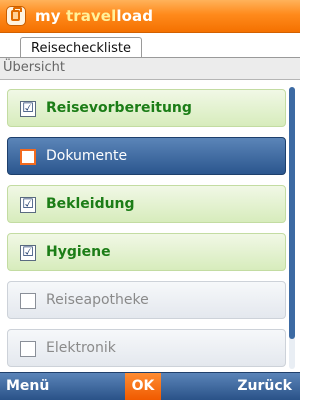 This screenshot has height=400, width=320. Describe the element at coordinates (90, 204) in the screenshot. I see `list-item-label: Bekleidung` at that location.